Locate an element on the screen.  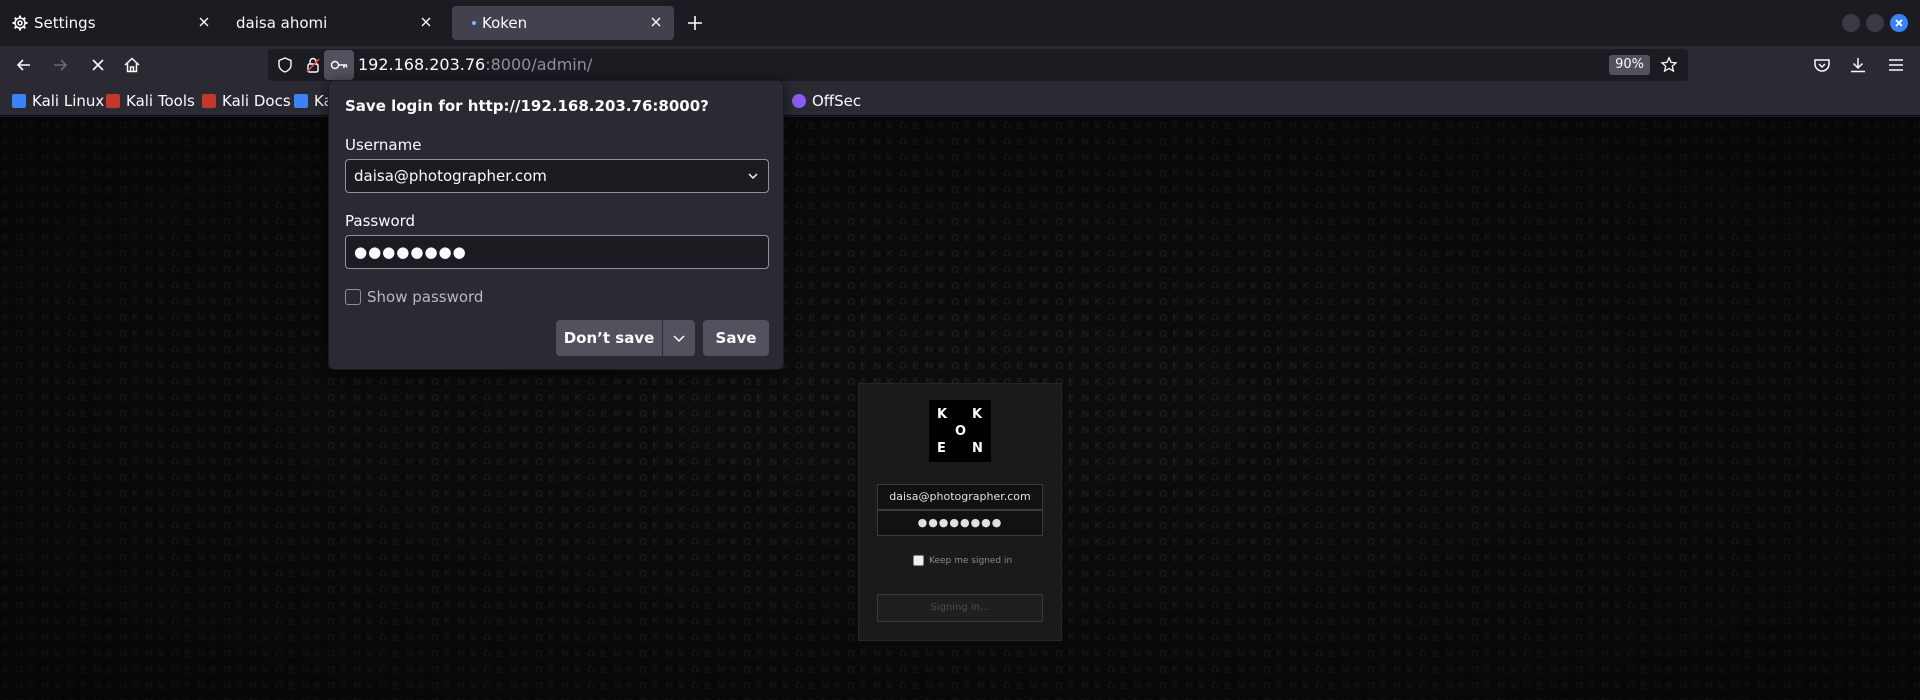
kali-tools-icon is located at coordinates (113, 101).